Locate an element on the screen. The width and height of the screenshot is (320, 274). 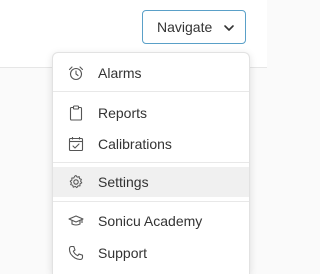
graduation-cap-icon is located at coordinates (76, 221).